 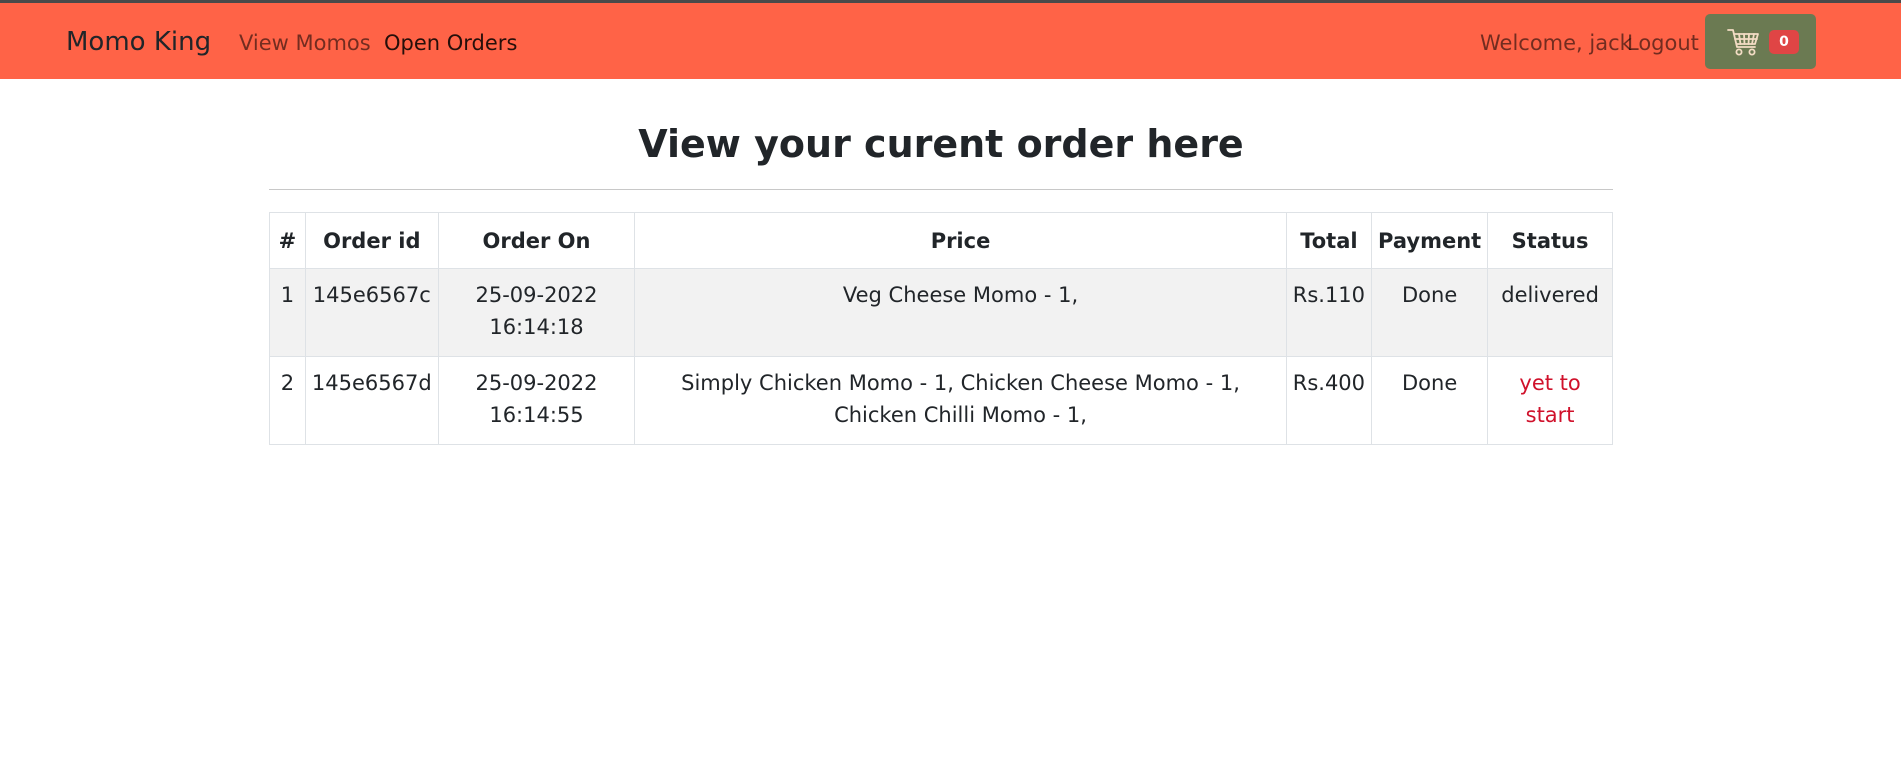 What do you see at coordinates (287, 400) in the screenshot?
I see `row-number: 2` at bounding box center [287, 400].